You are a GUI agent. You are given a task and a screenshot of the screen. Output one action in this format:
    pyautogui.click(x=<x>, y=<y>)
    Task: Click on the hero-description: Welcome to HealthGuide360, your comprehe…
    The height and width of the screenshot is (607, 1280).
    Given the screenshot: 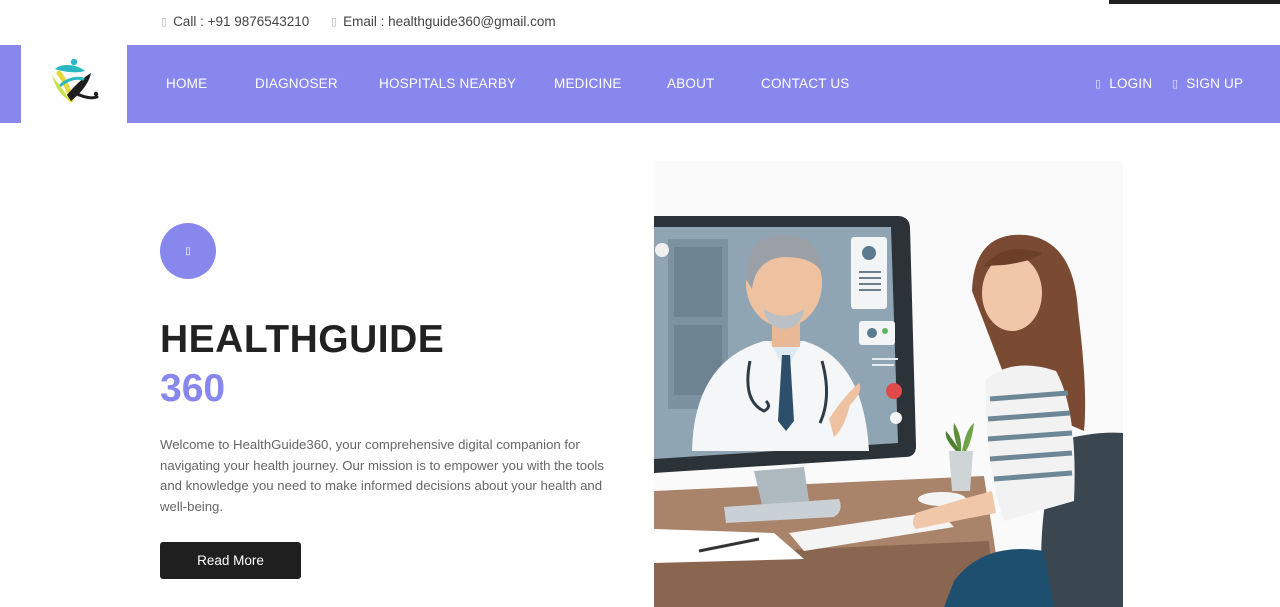 What is the action you would take?
    pyautogui.click(x=382, y=475)
    